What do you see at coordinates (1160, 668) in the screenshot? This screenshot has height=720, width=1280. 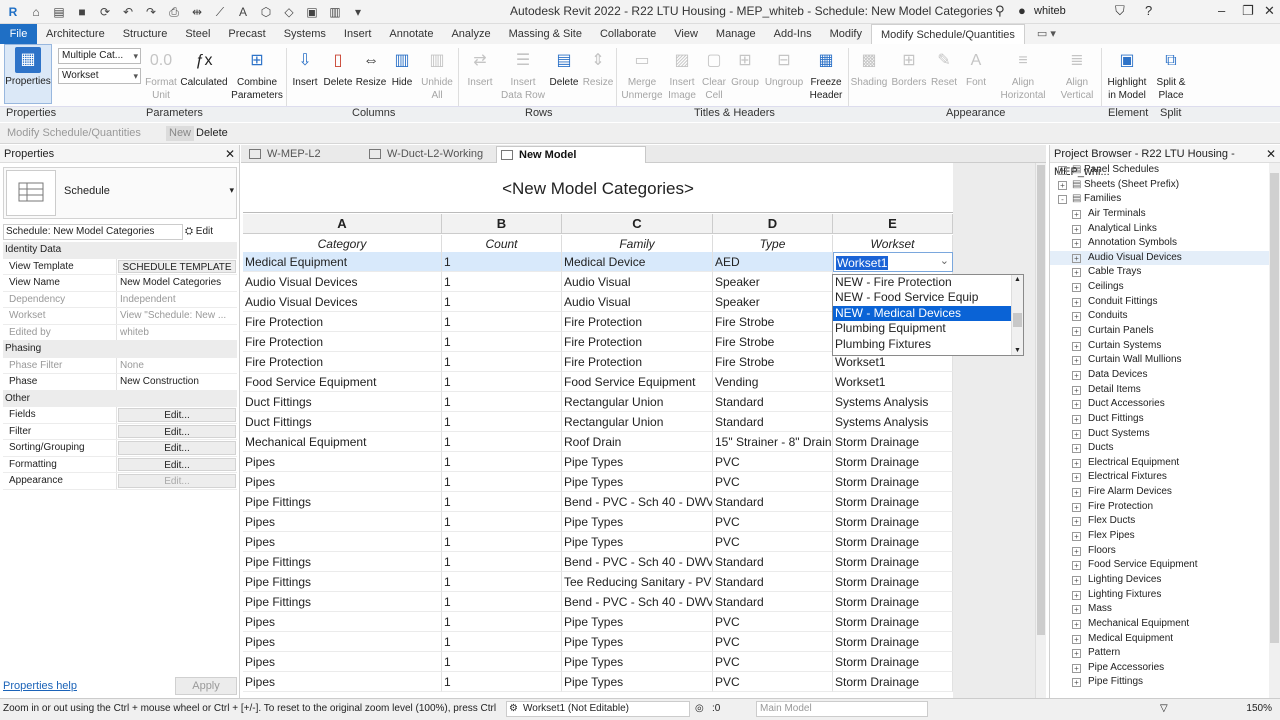 I see `browser-item: + Pipe Accessories` at bounding box center [1160, 668].